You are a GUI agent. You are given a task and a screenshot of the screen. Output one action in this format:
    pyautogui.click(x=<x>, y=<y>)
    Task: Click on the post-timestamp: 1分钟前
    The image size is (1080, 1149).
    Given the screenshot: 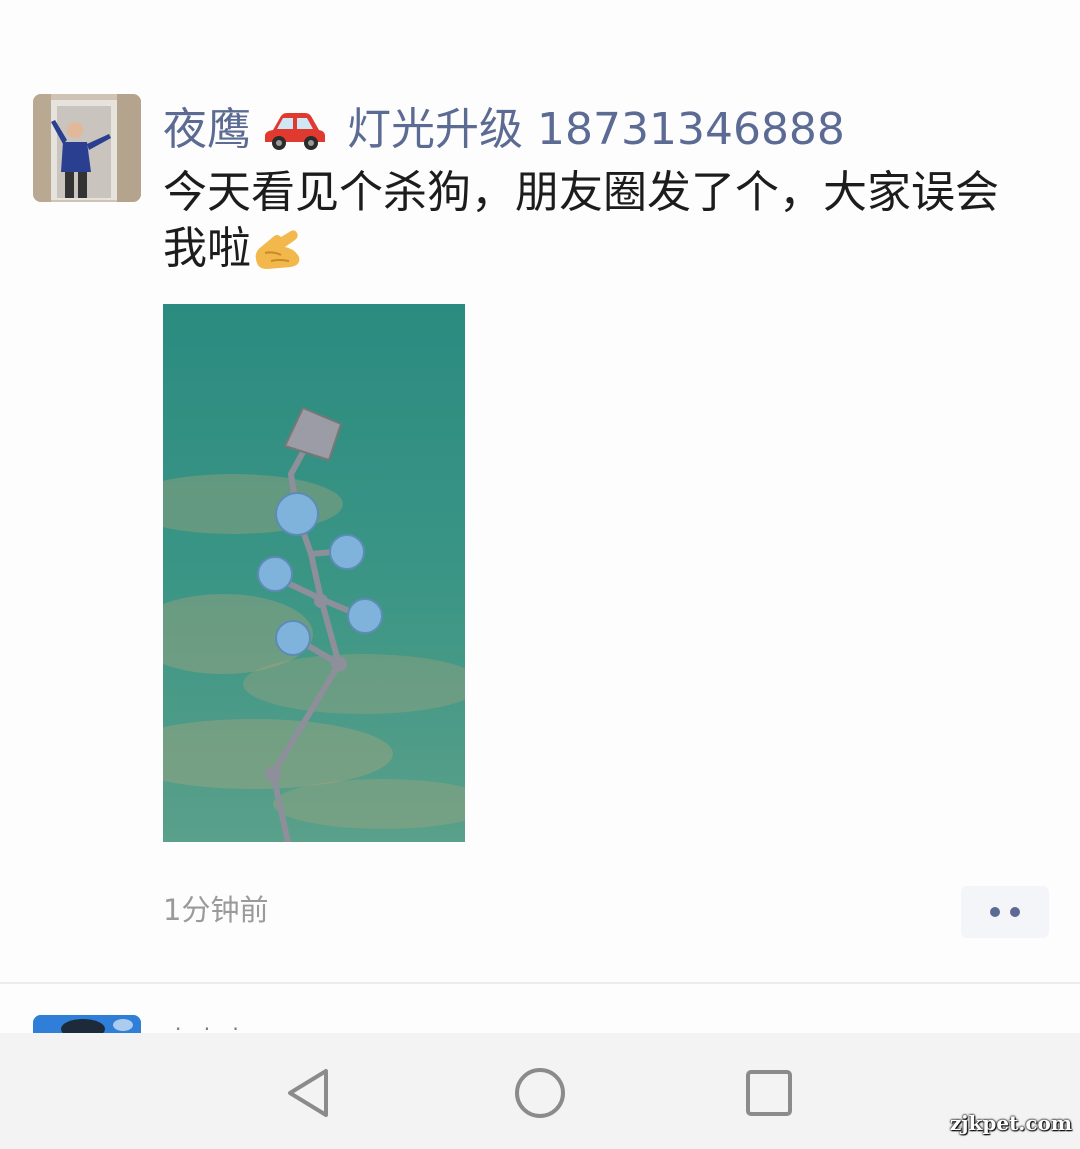 What is the action you would take?
    pyautogui.click(x=216, y=910)
    